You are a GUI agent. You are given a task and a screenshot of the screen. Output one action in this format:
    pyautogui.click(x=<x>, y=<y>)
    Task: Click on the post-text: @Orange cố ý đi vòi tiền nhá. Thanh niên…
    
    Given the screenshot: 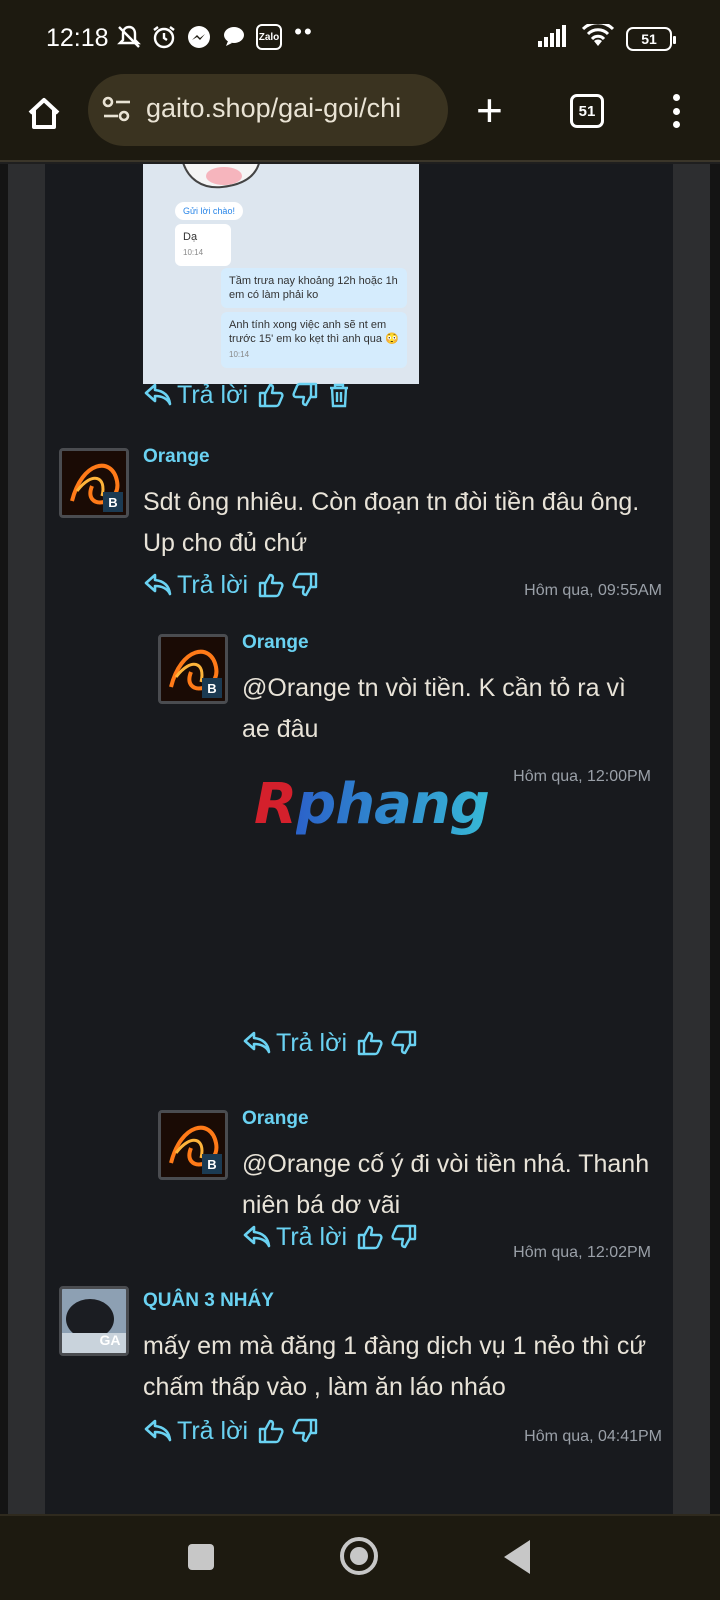 What is the action you would take?
    pyautogui.click(x=446, y=1184)
    